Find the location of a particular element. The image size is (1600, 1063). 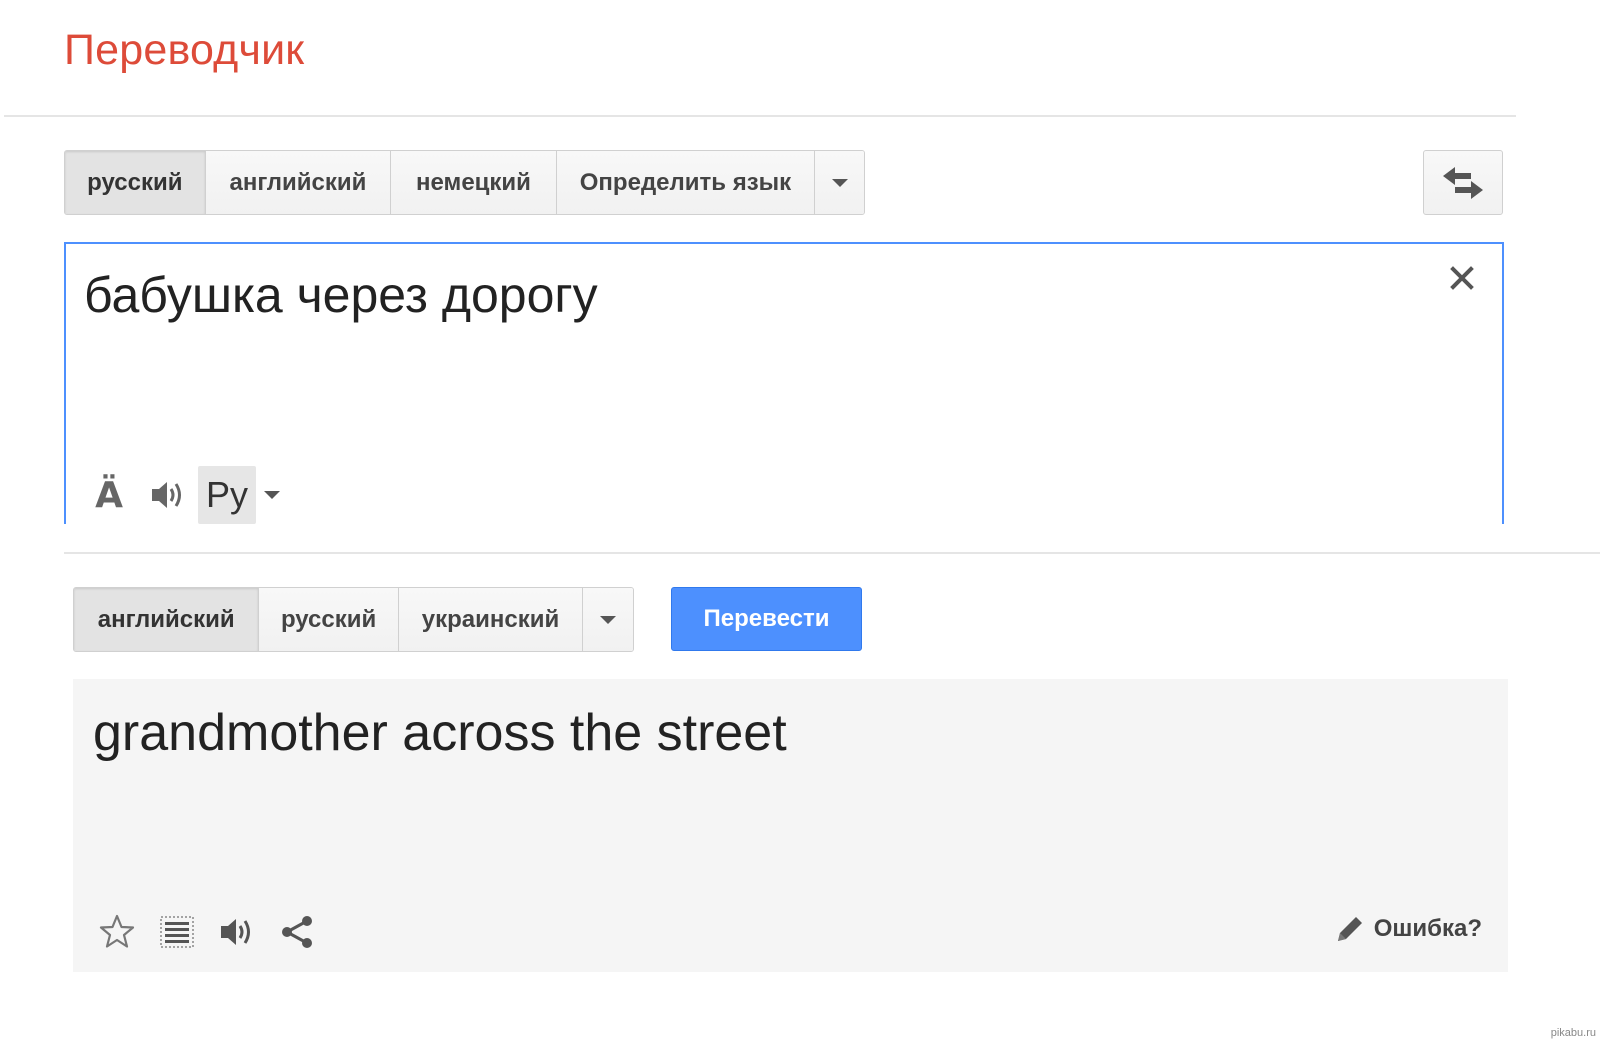

target-lang-russian: русский is located at coordinates (329, 619).